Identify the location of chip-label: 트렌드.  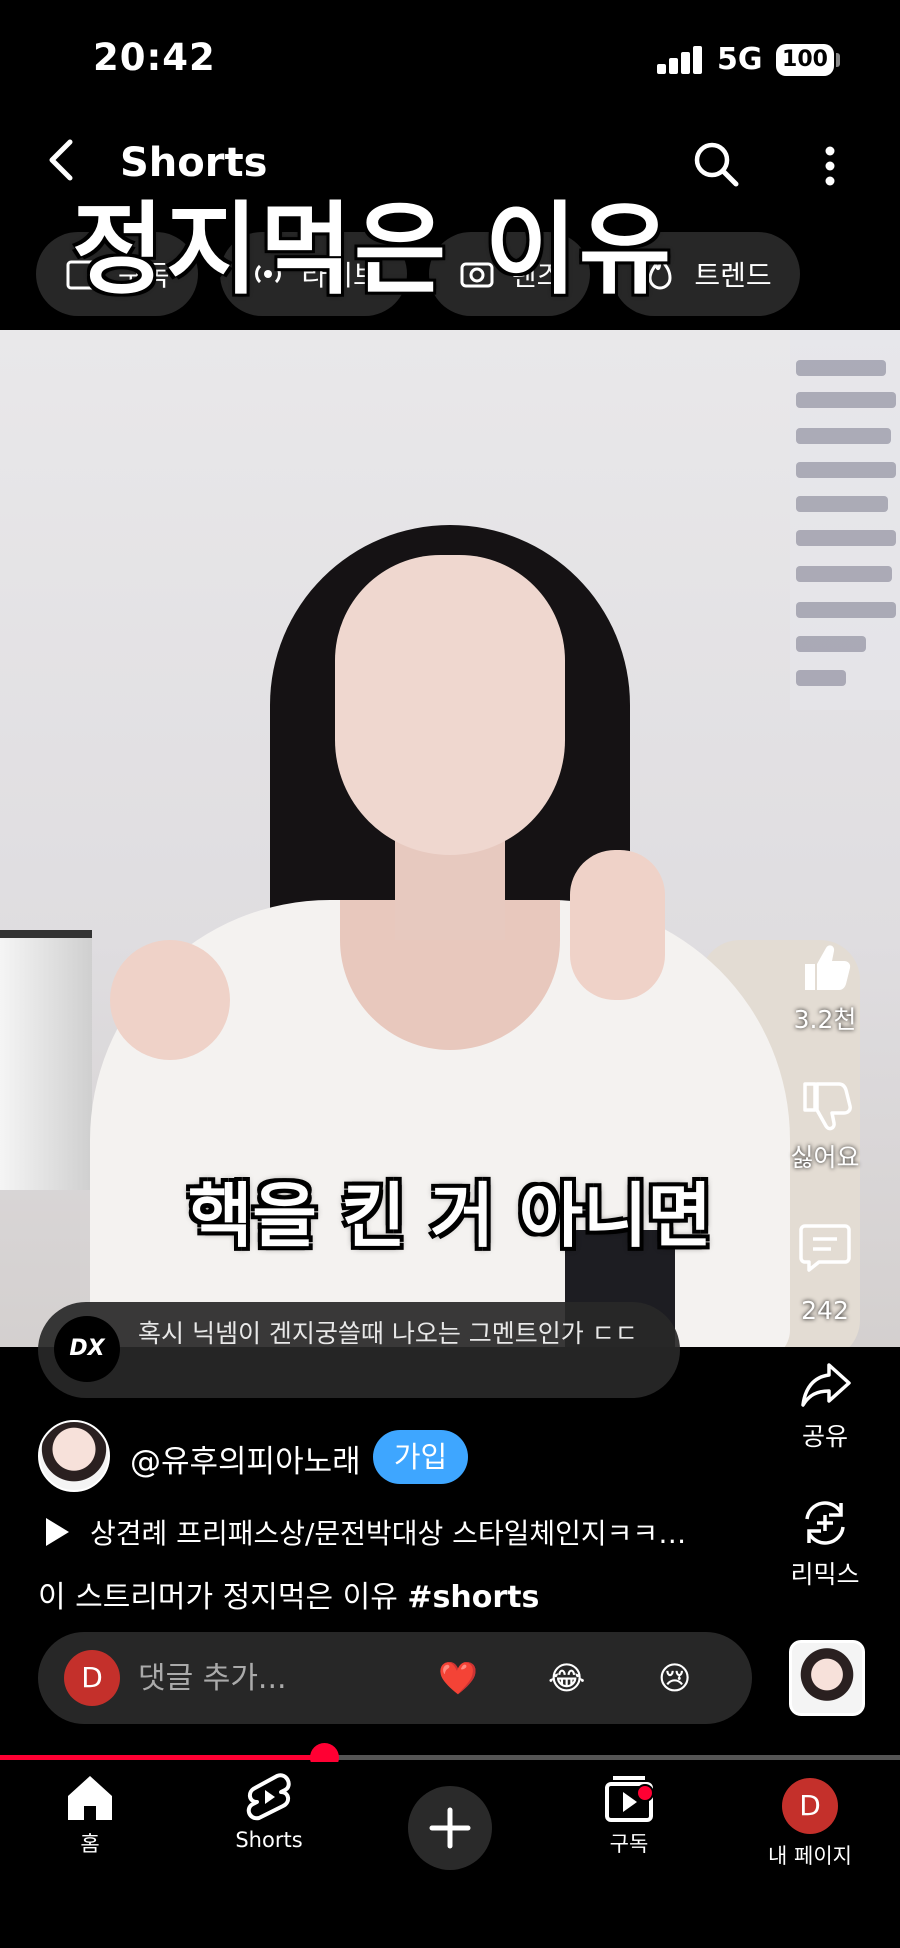
(733, 275).